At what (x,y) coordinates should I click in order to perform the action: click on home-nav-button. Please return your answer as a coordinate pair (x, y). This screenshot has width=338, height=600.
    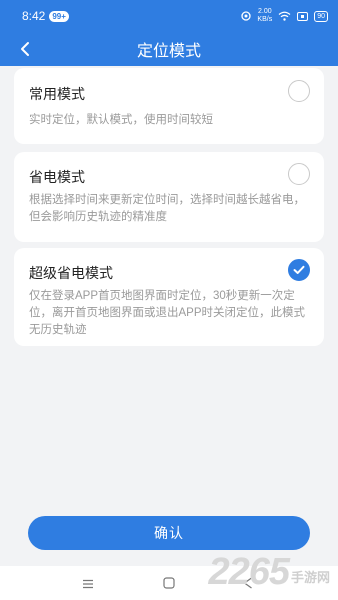
    Looking at the image, I should click on (169, 585).